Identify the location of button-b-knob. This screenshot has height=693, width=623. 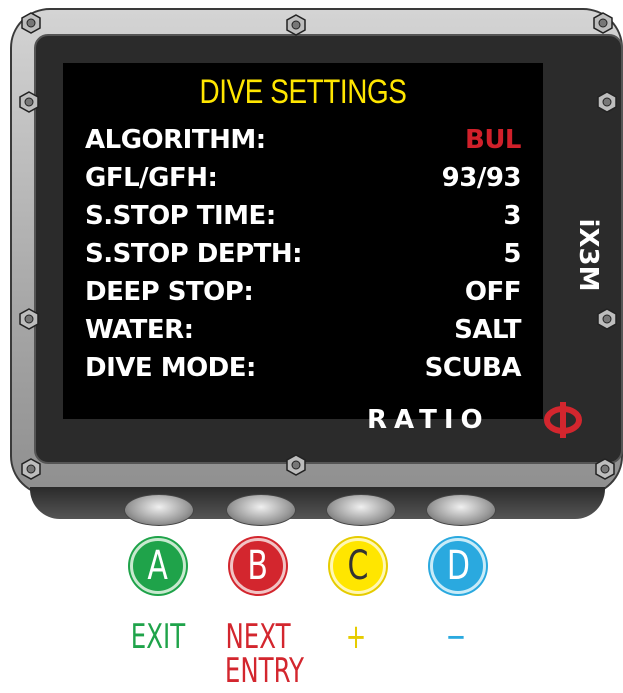
(261, 510).